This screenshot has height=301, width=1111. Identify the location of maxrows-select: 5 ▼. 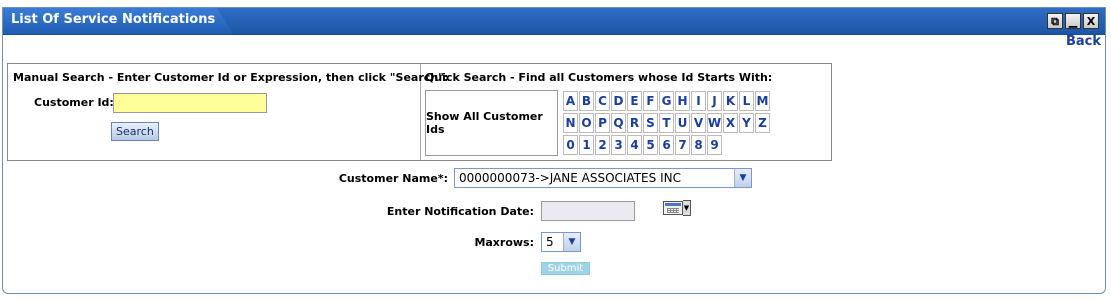
(561, 242).